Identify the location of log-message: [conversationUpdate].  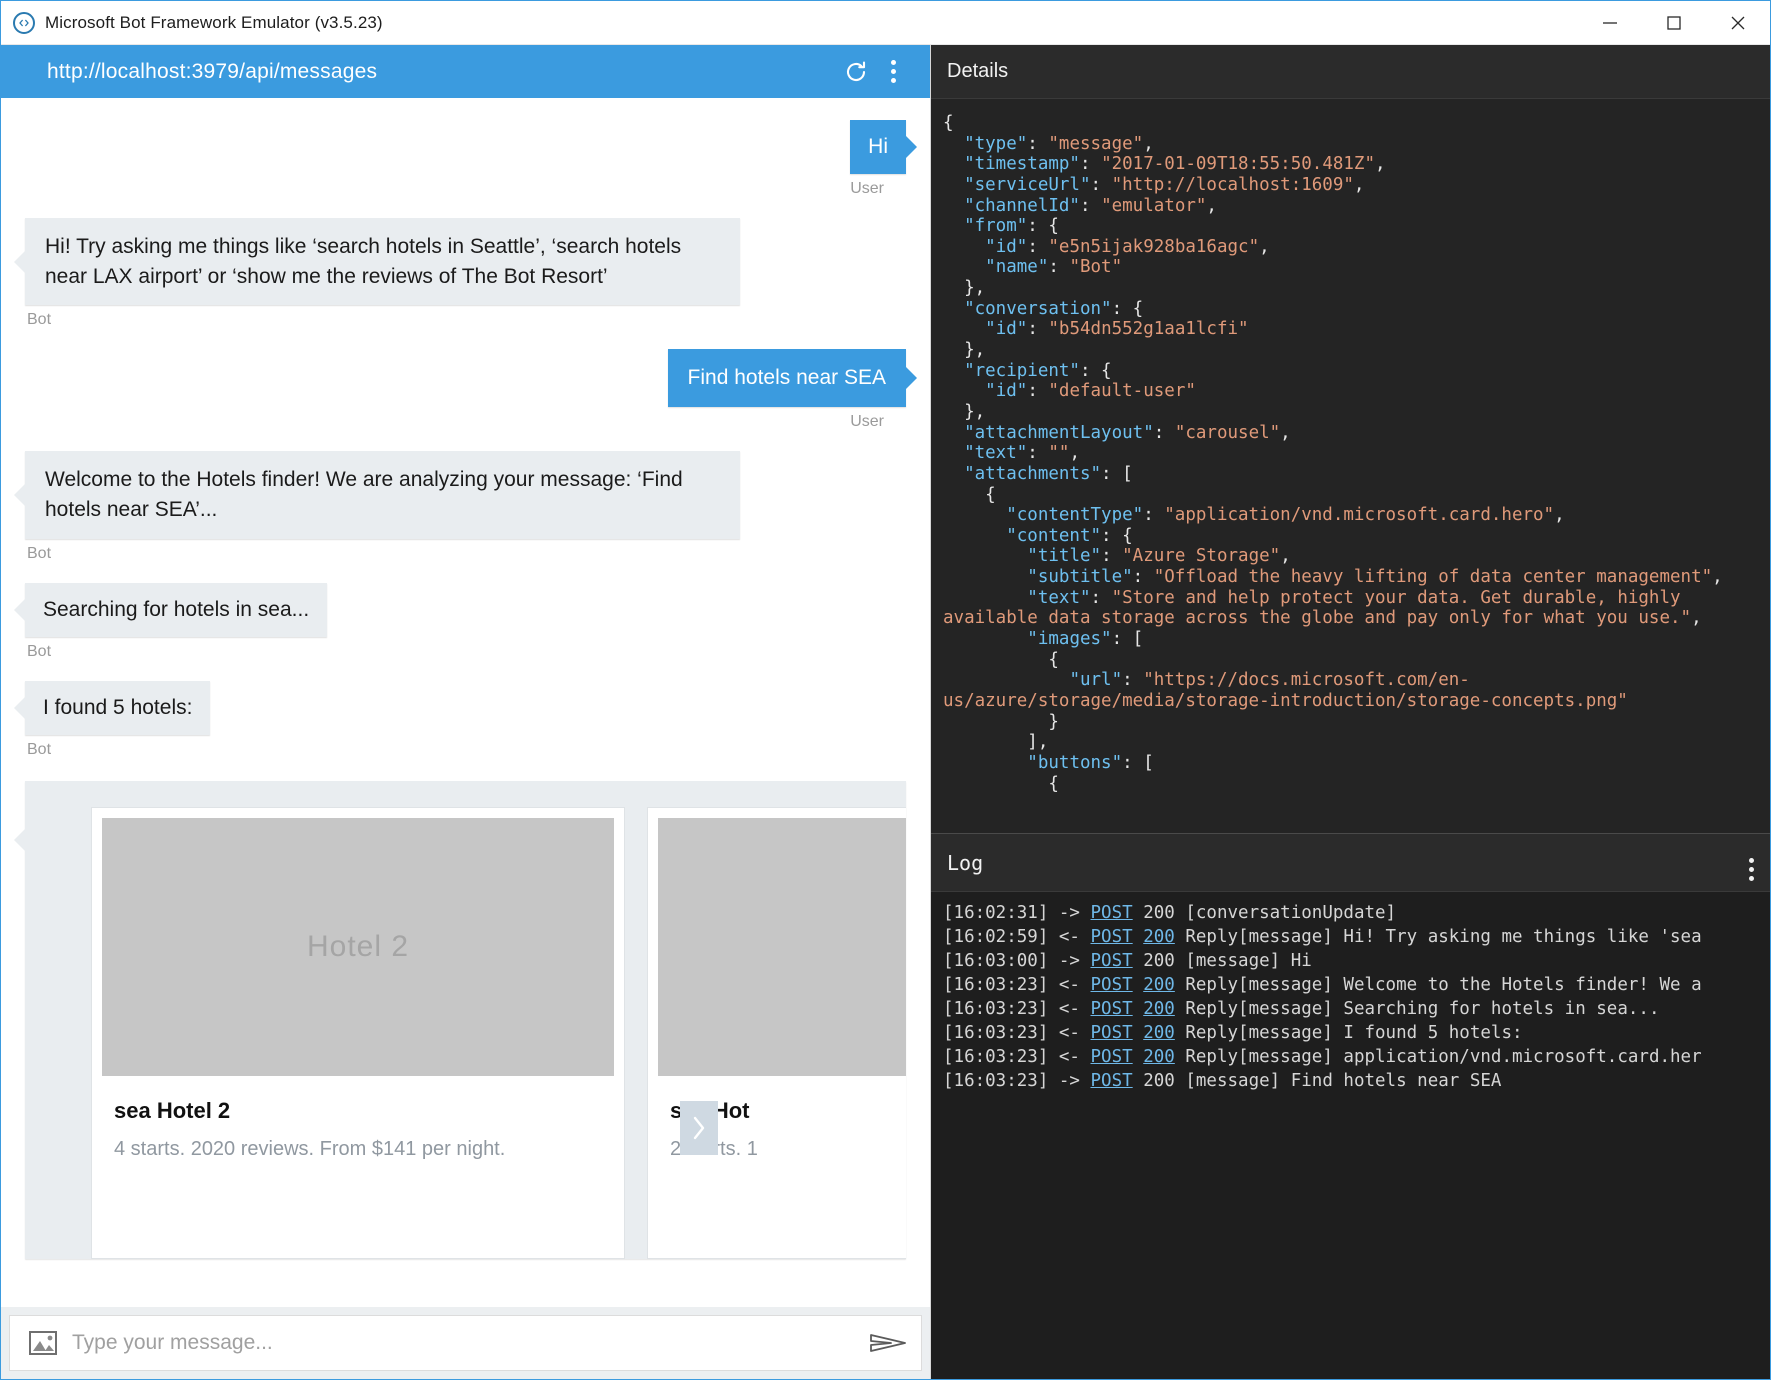
(1285, 913).